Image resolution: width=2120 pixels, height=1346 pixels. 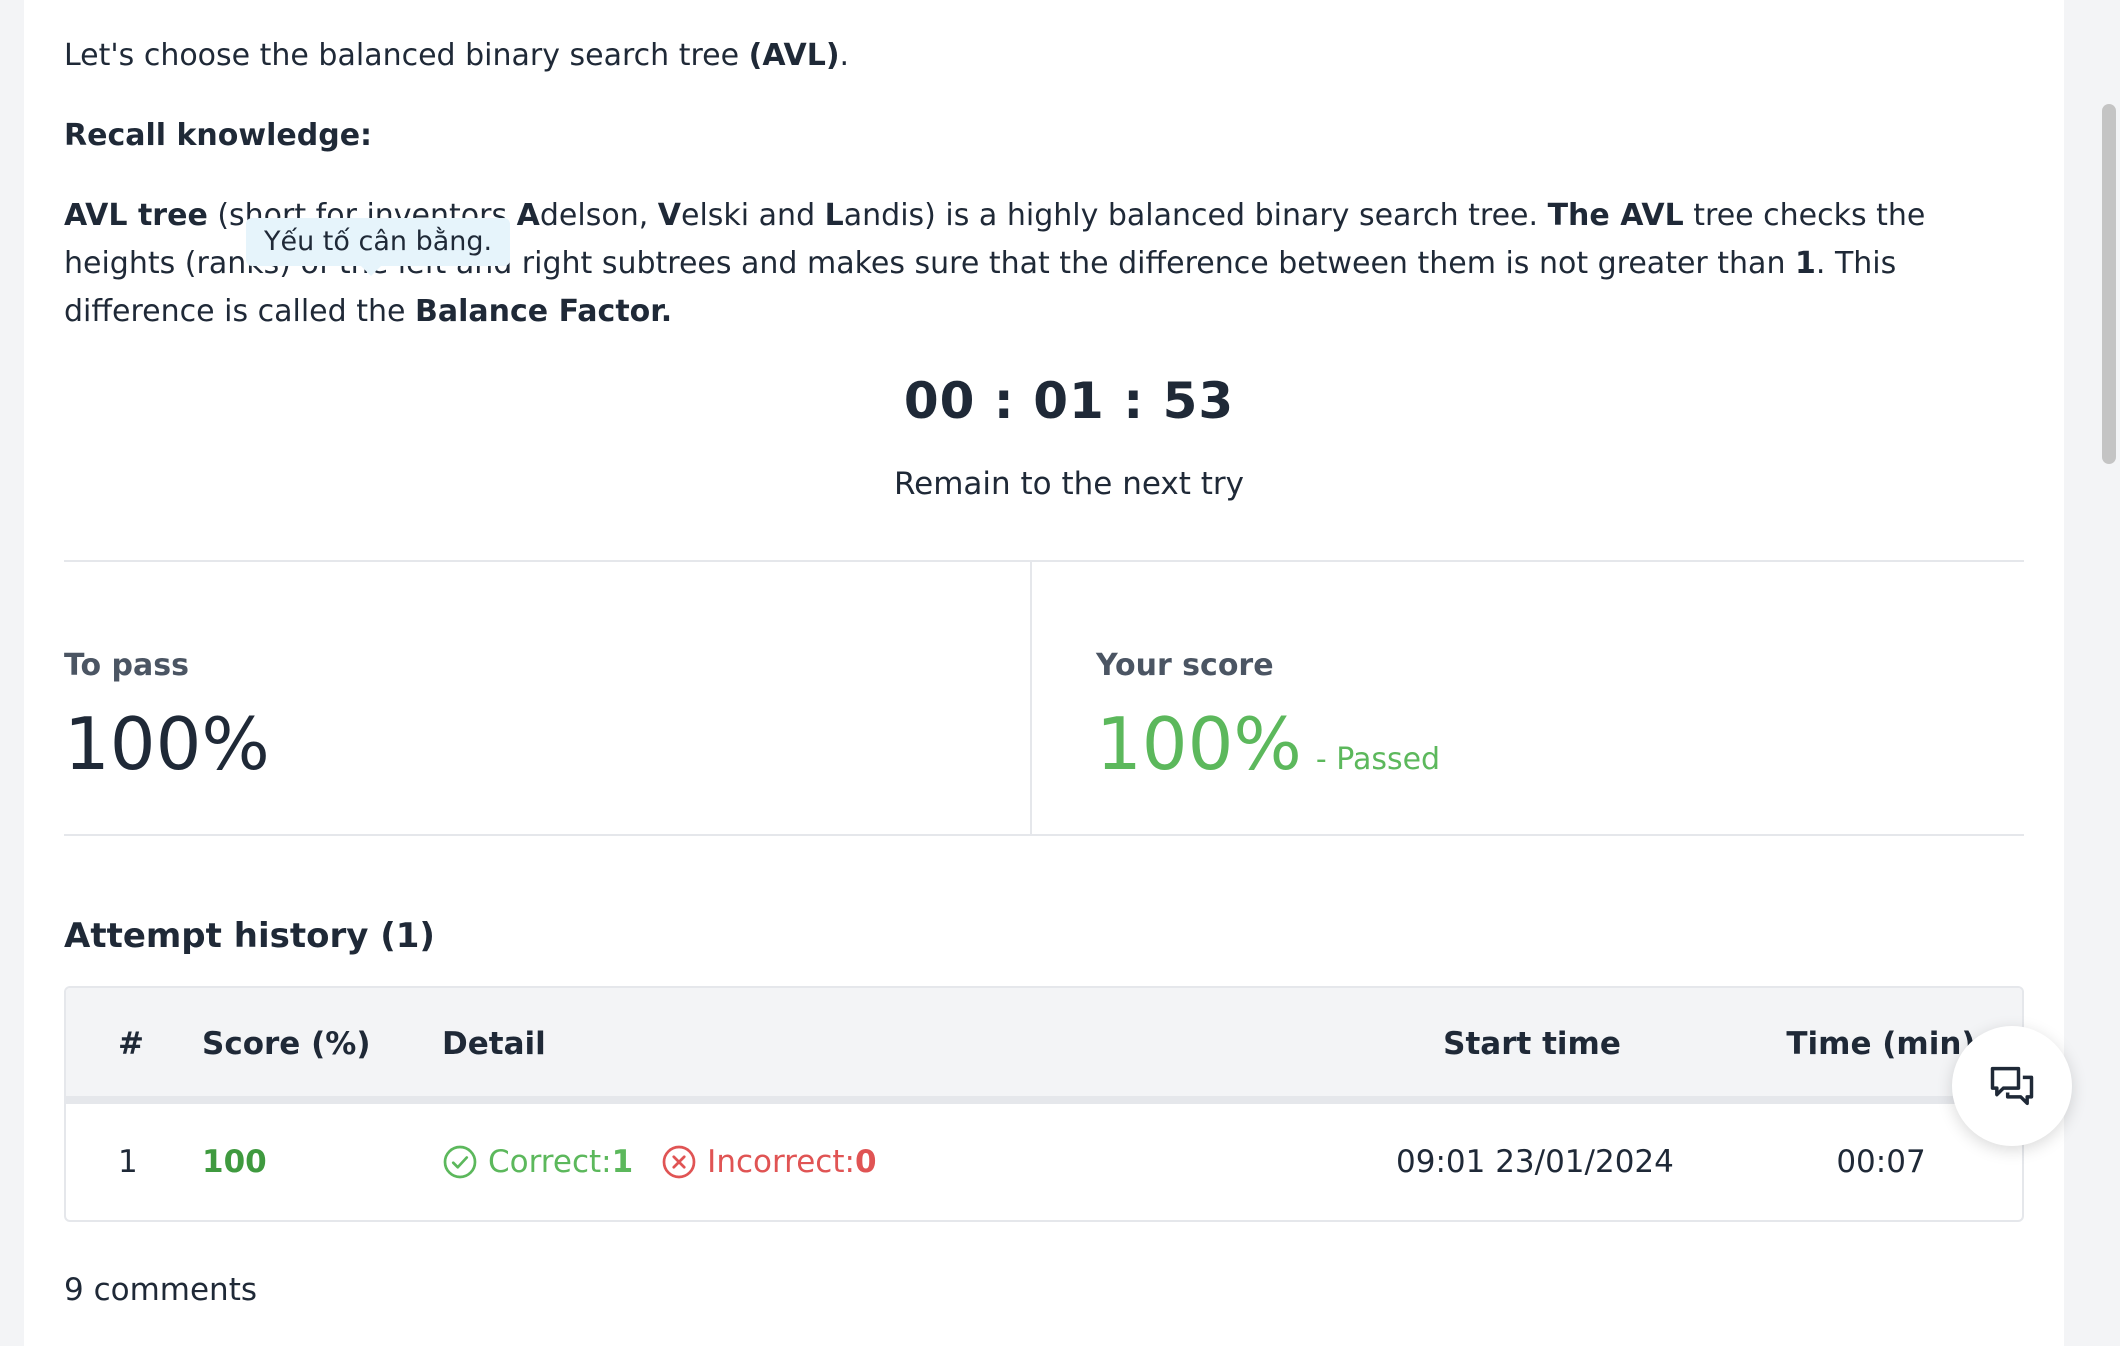 I want to click on correct-value: 1, so click(x=622, y=1162).